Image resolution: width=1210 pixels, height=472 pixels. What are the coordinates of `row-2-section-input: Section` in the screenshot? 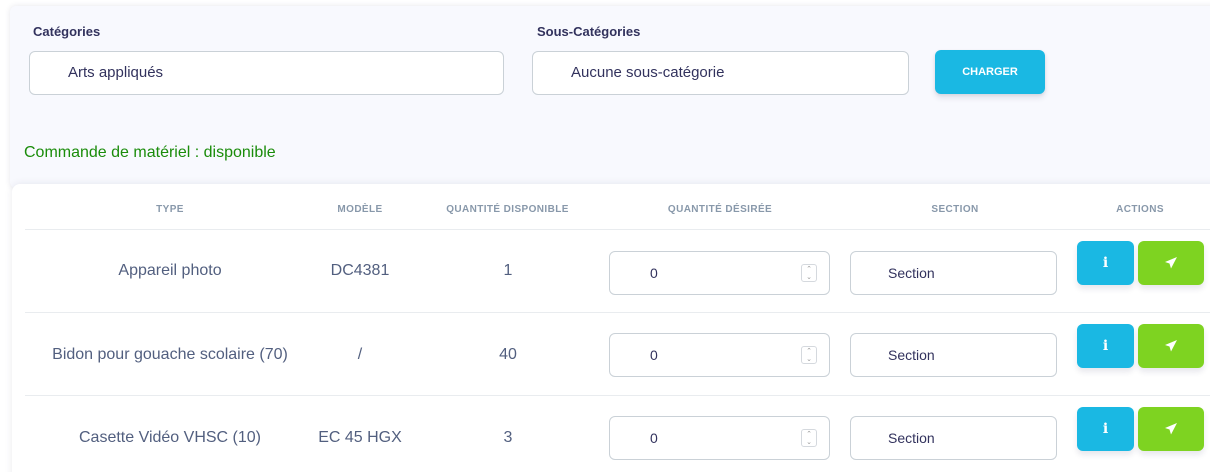 It's located at (953, 355).